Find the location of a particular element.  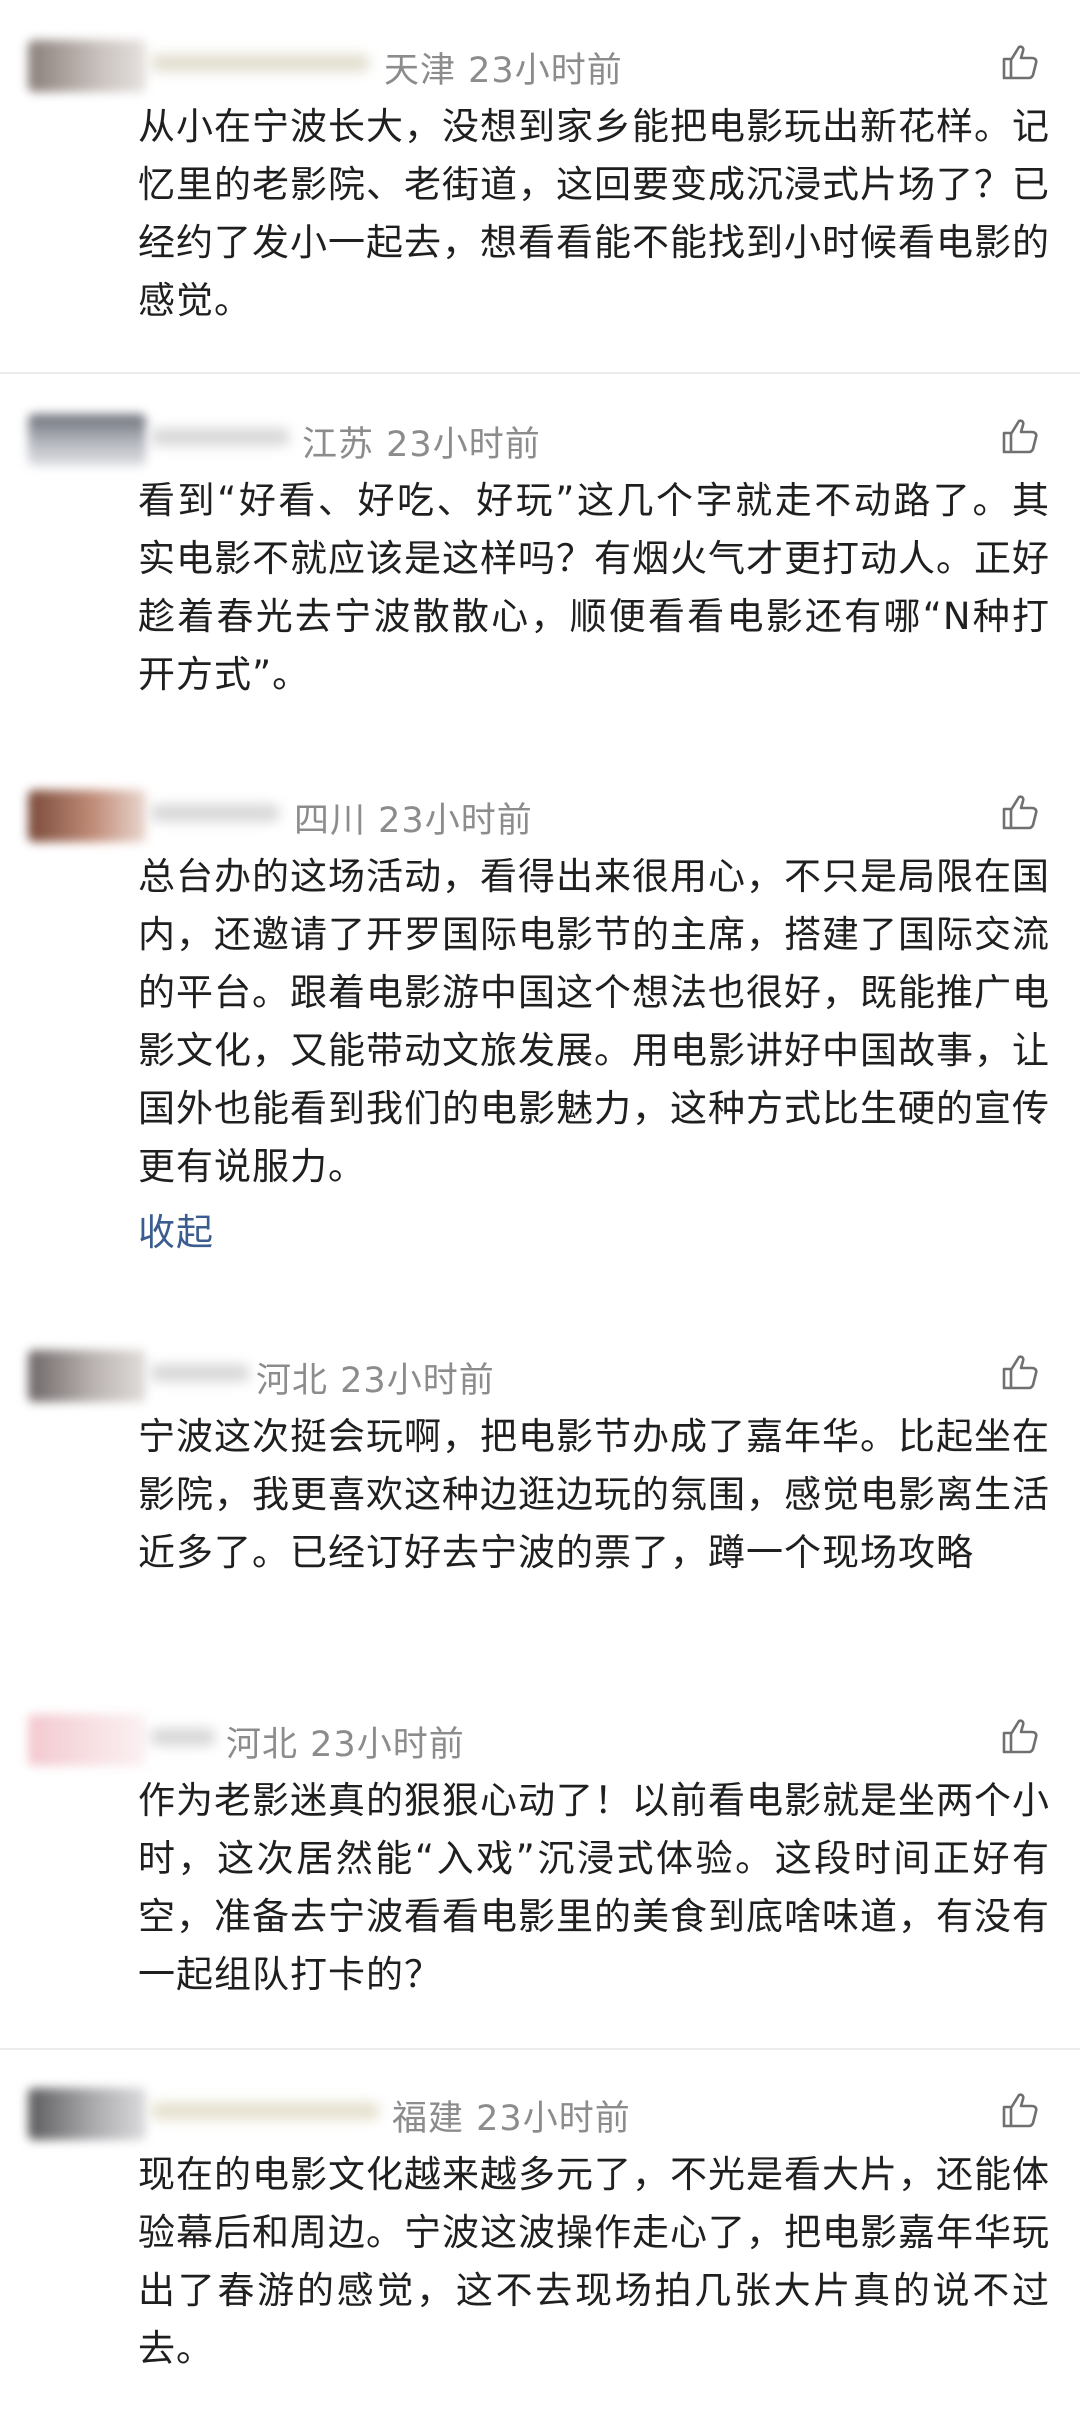

comment-location: 四川 is located at coordinates (330, 821).